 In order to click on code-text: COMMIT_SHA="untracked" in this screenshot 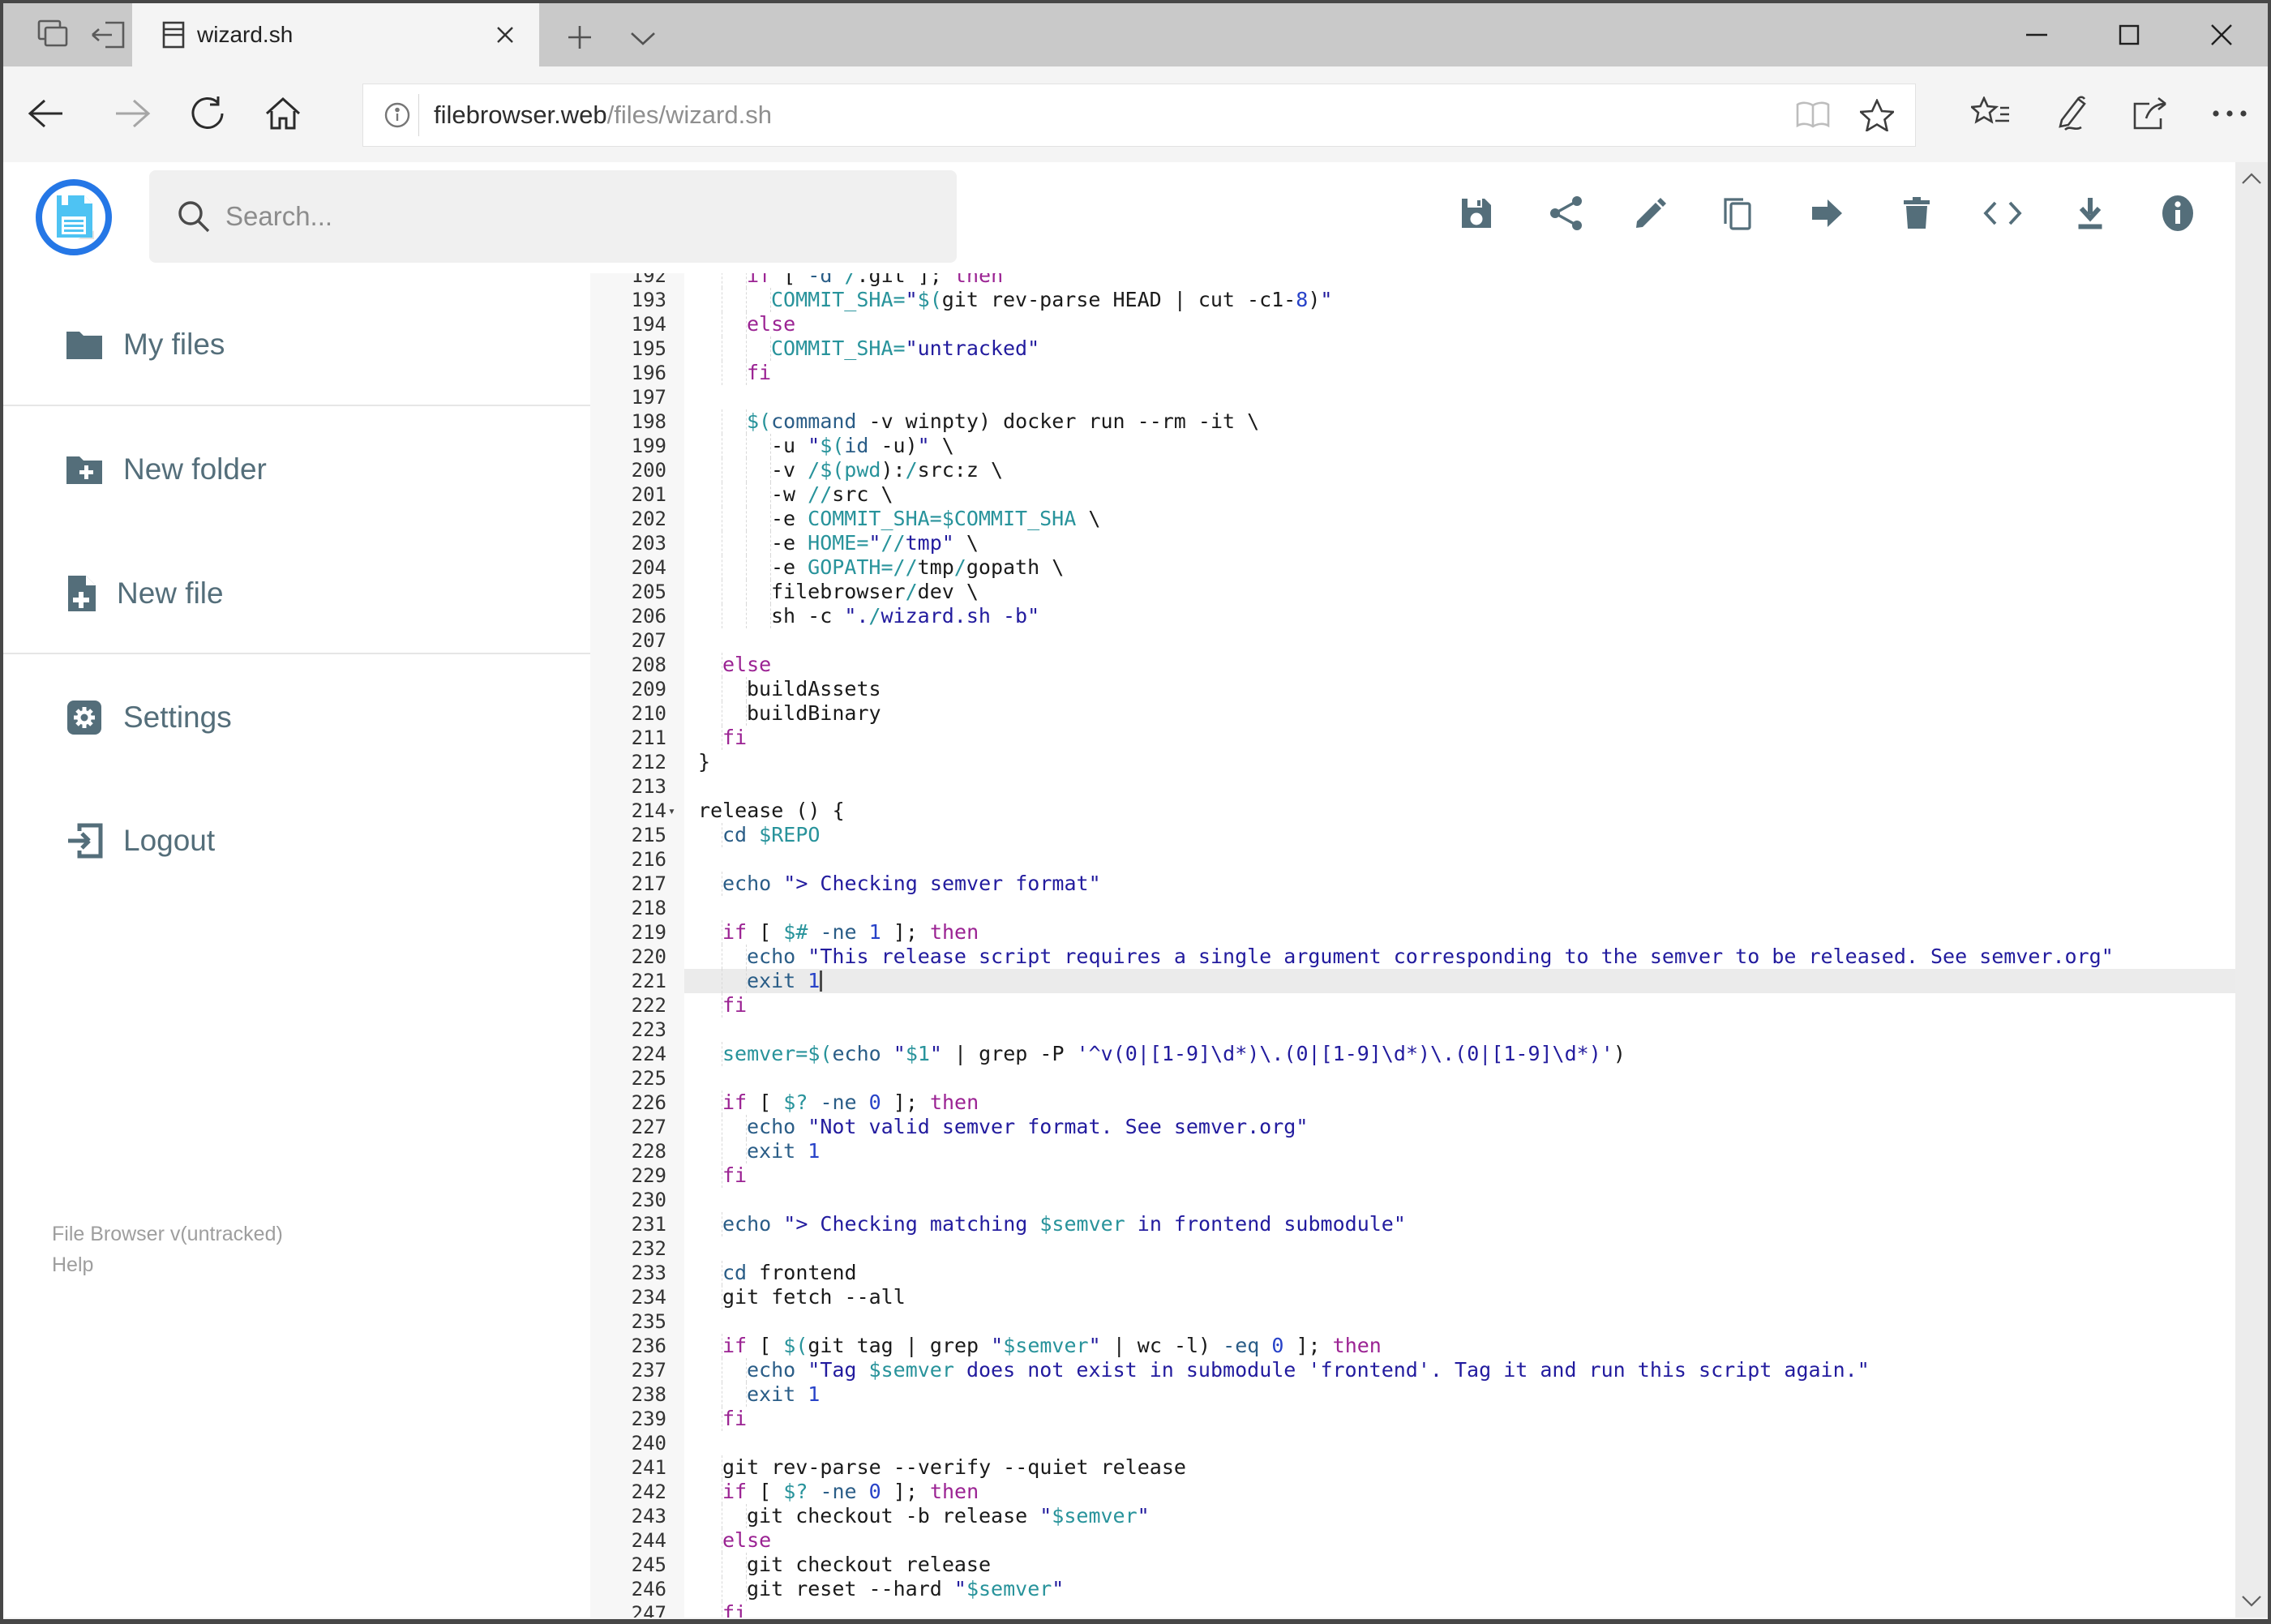, I will do `click(1460, 349)`.